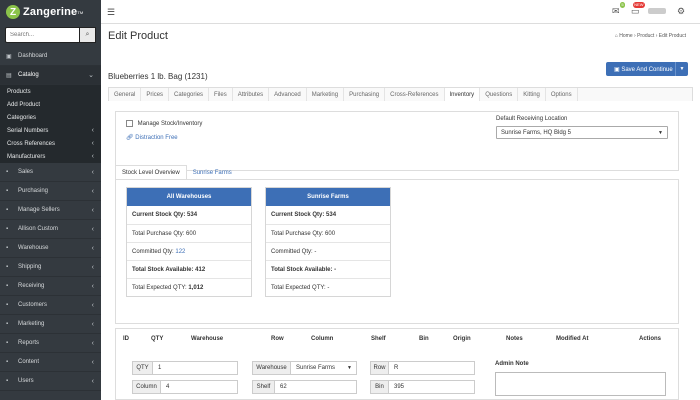 Image resolution: width=700 pixels, height=400 pixels. What do you see at coordinates (152, 137) in the screenshot?
I see `distraction-free-link: 🔗︎ Distraction Free` at bounding box center [152, 137].